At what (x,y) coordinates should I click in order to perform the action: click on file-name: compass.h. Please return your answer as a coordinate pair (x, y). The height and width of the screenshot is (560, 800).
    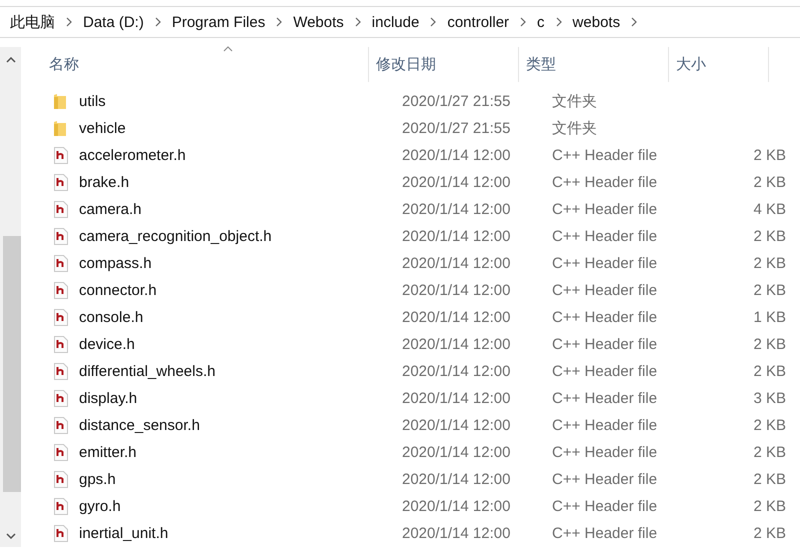
    Looking at the image, I should click on (115, 263).